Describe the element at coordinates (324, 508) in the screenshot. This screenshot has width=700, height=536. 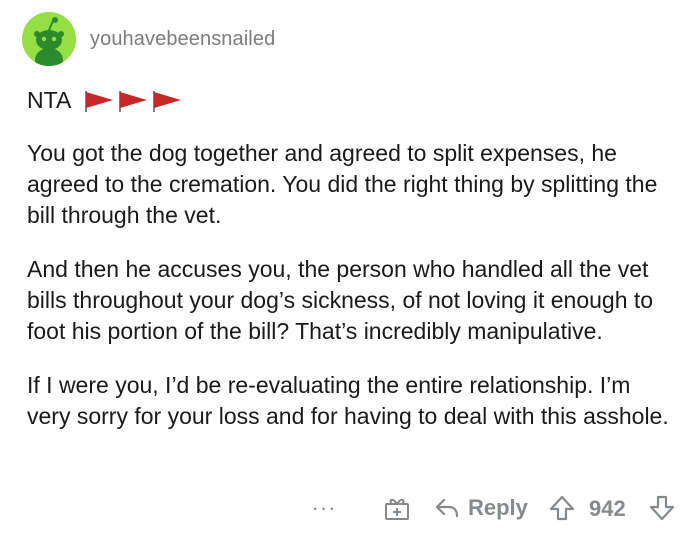
I see `more-options-button: ···` at that location.